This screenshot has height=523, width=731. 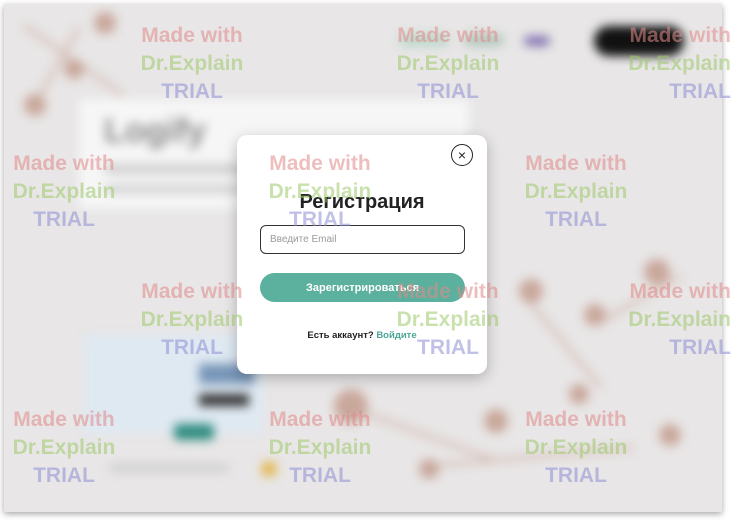 What do you see at coordinates (362, 202) in the screenshot?
I see `modal-title: Регистрация` at bounding box center [362, 202].